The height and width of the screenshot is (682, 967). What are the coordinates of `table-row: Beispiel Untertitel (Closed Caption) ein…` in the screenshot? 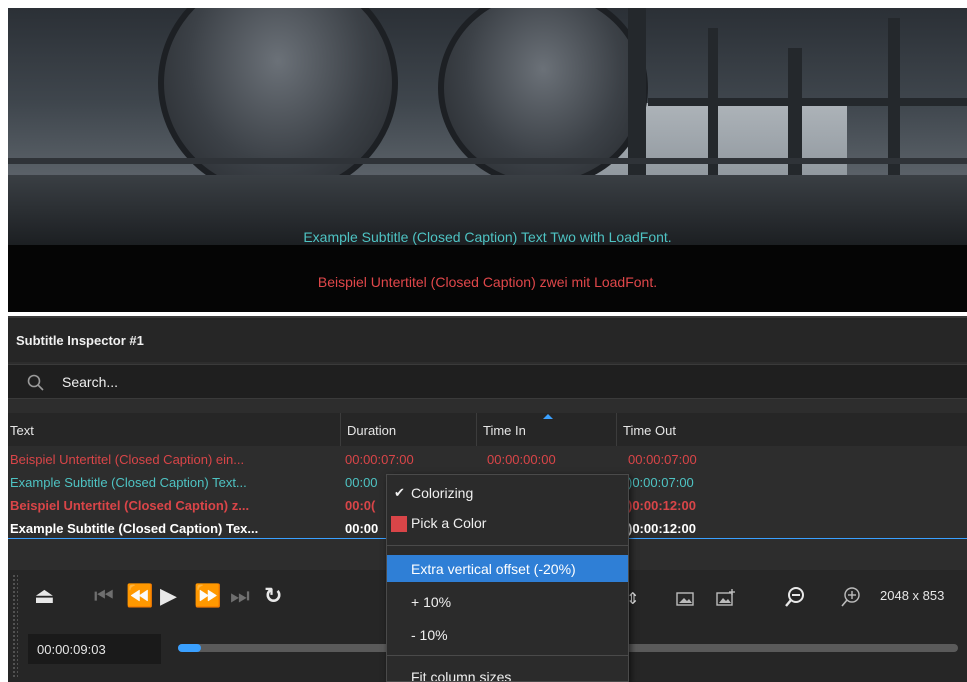 It's located at (487, 458).